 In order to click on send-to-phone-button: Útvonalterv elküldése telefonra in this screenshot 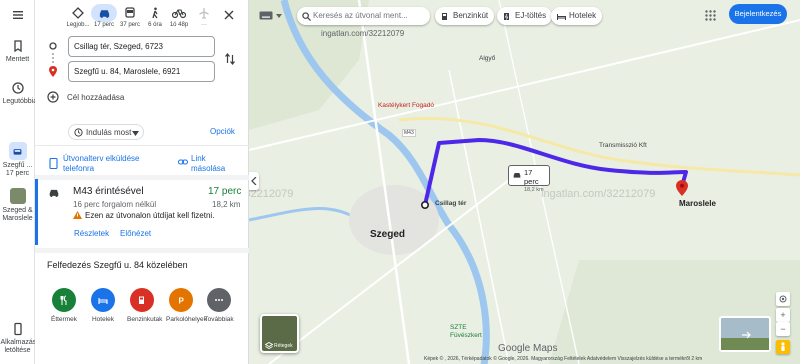, I will do `click(104, 164)`.